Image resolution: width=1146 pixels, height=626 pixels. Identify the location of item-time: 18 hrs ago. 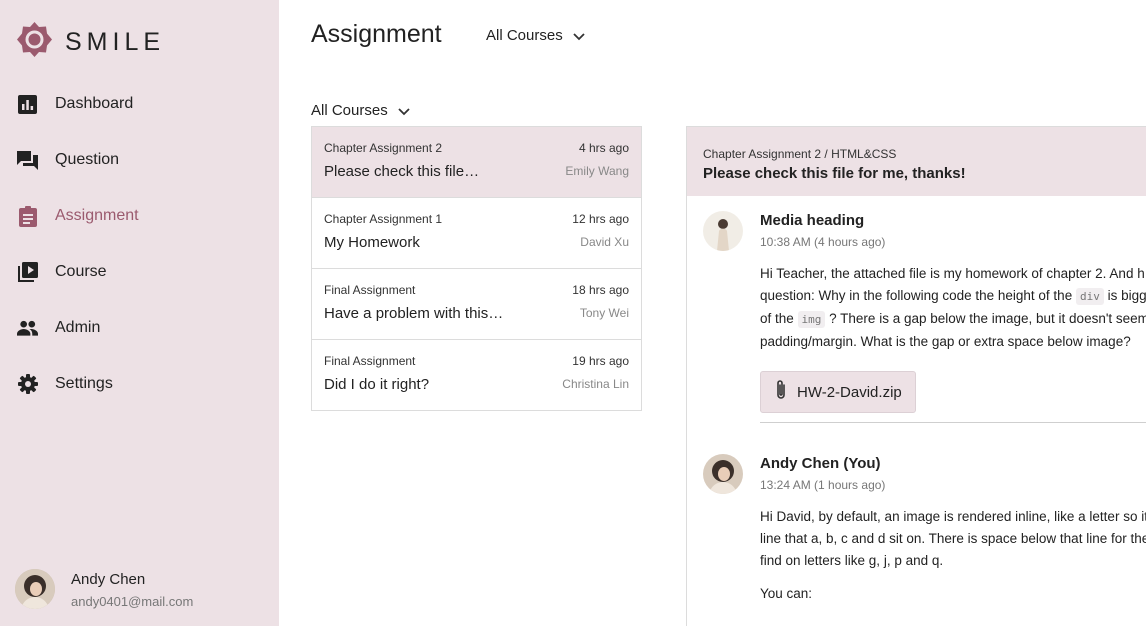
(600, 290).